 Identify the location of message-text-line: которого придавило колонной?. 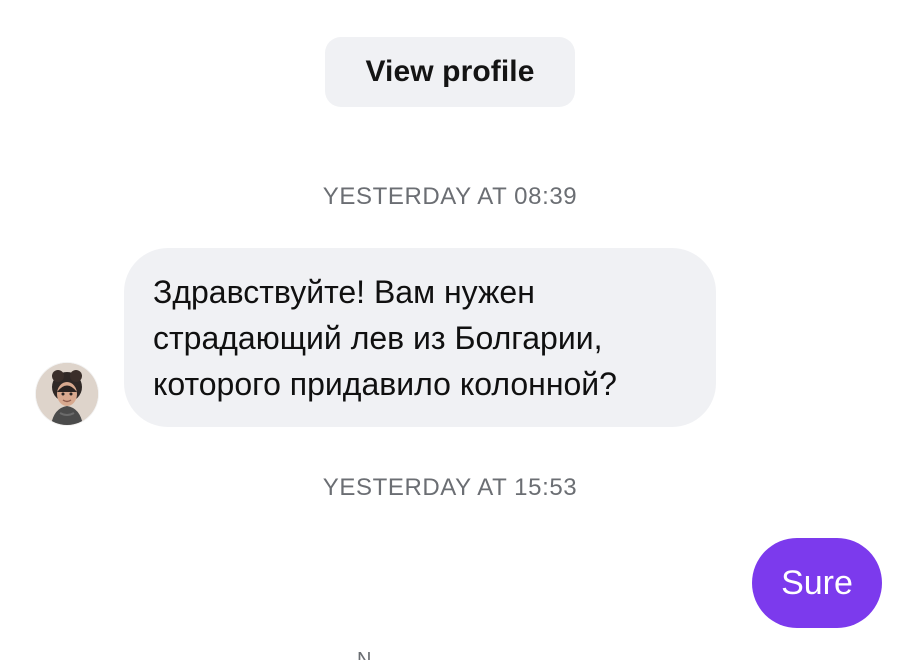
(385, 384).